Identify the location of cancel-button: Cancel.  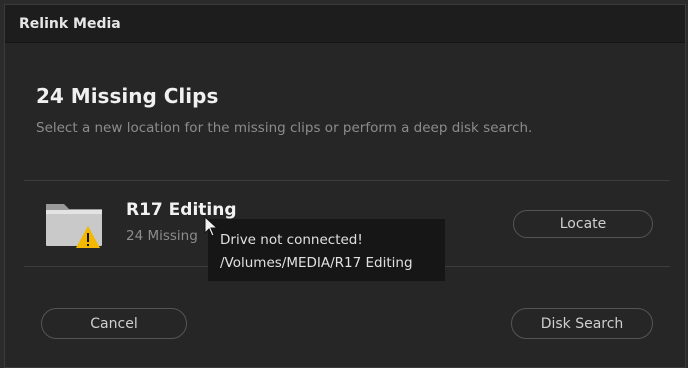
(114, 323).